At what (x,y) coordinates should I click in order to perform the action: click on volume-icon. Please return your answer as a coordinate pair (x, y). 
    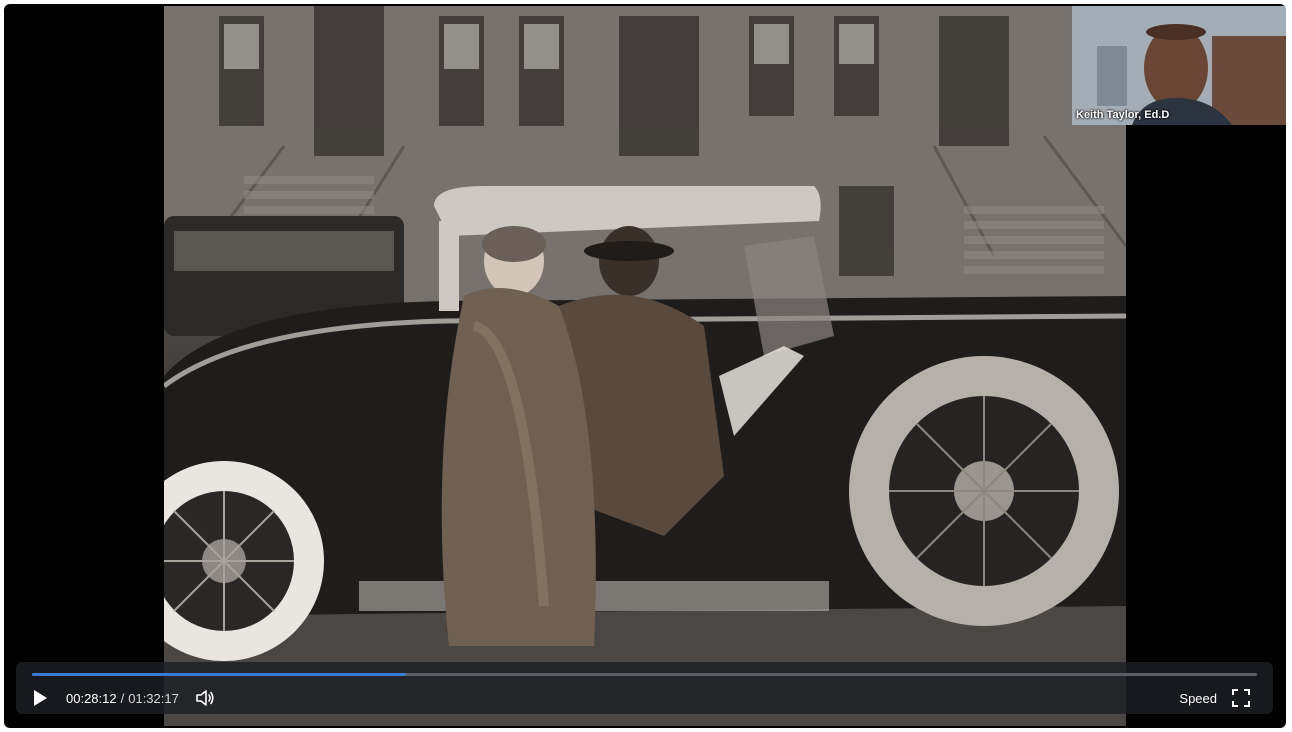
    Looking at the image, I should click on (205, 698).